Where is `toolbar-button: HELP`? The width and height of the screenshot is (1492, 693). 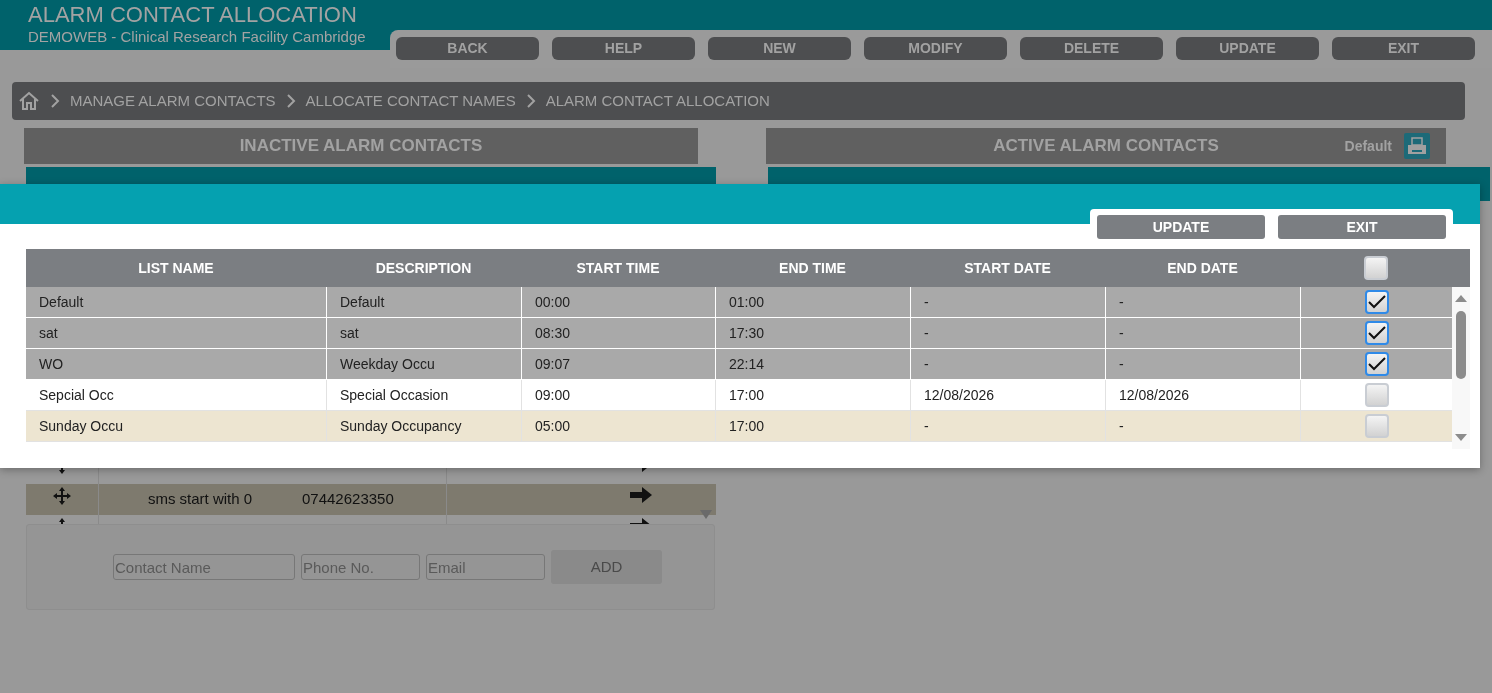 toolbar-button: HELP is located at coordinates (623, 48).